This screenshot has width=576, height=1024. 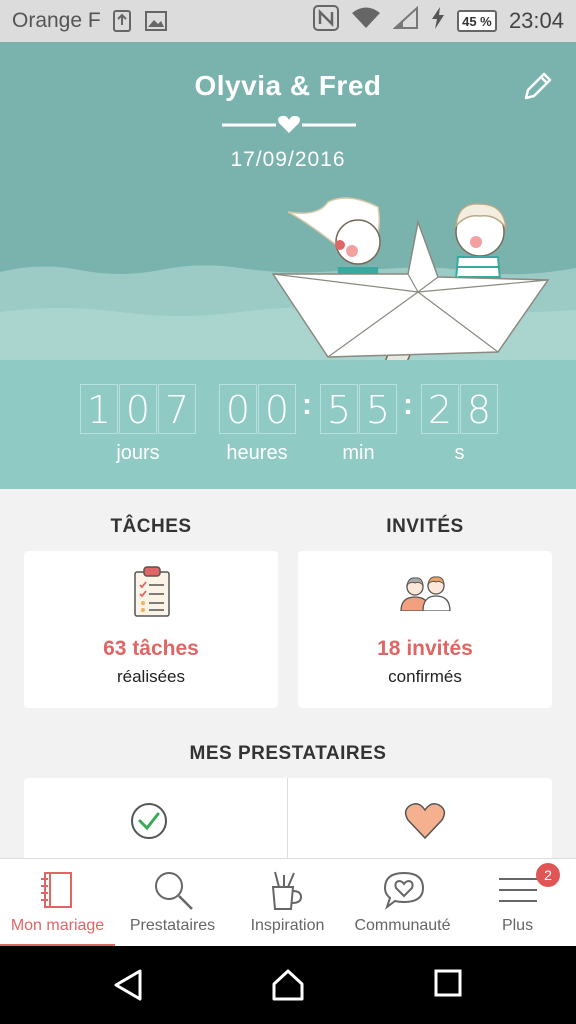 I want to click on tasks-title: TÂCHES, so click(x=151, y=526).